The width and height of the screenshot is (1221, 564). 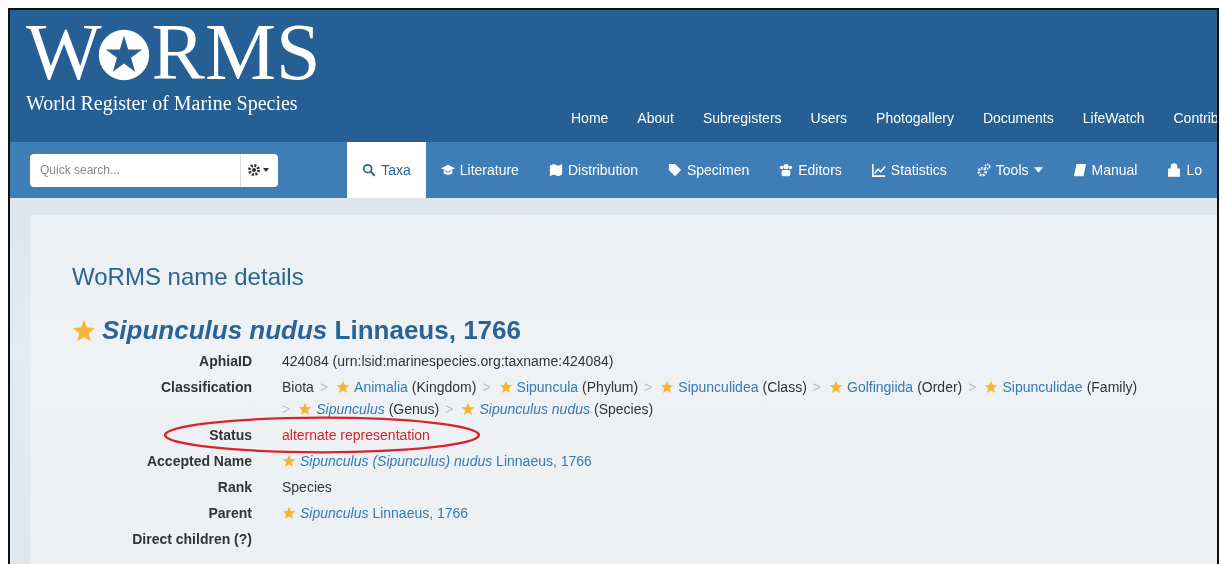 What do you see at coordinates (590, 118) in the screenshot?
I see `nav-link: Home` at bounding box center [590, 118].